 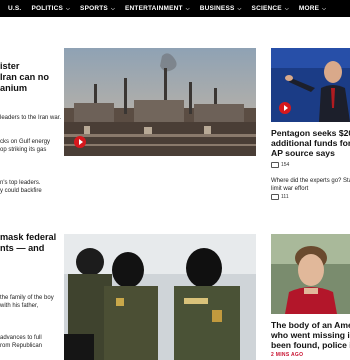 I want to click on nav-item-science: SCIENCE ⌵, so click(x=270, y=8).